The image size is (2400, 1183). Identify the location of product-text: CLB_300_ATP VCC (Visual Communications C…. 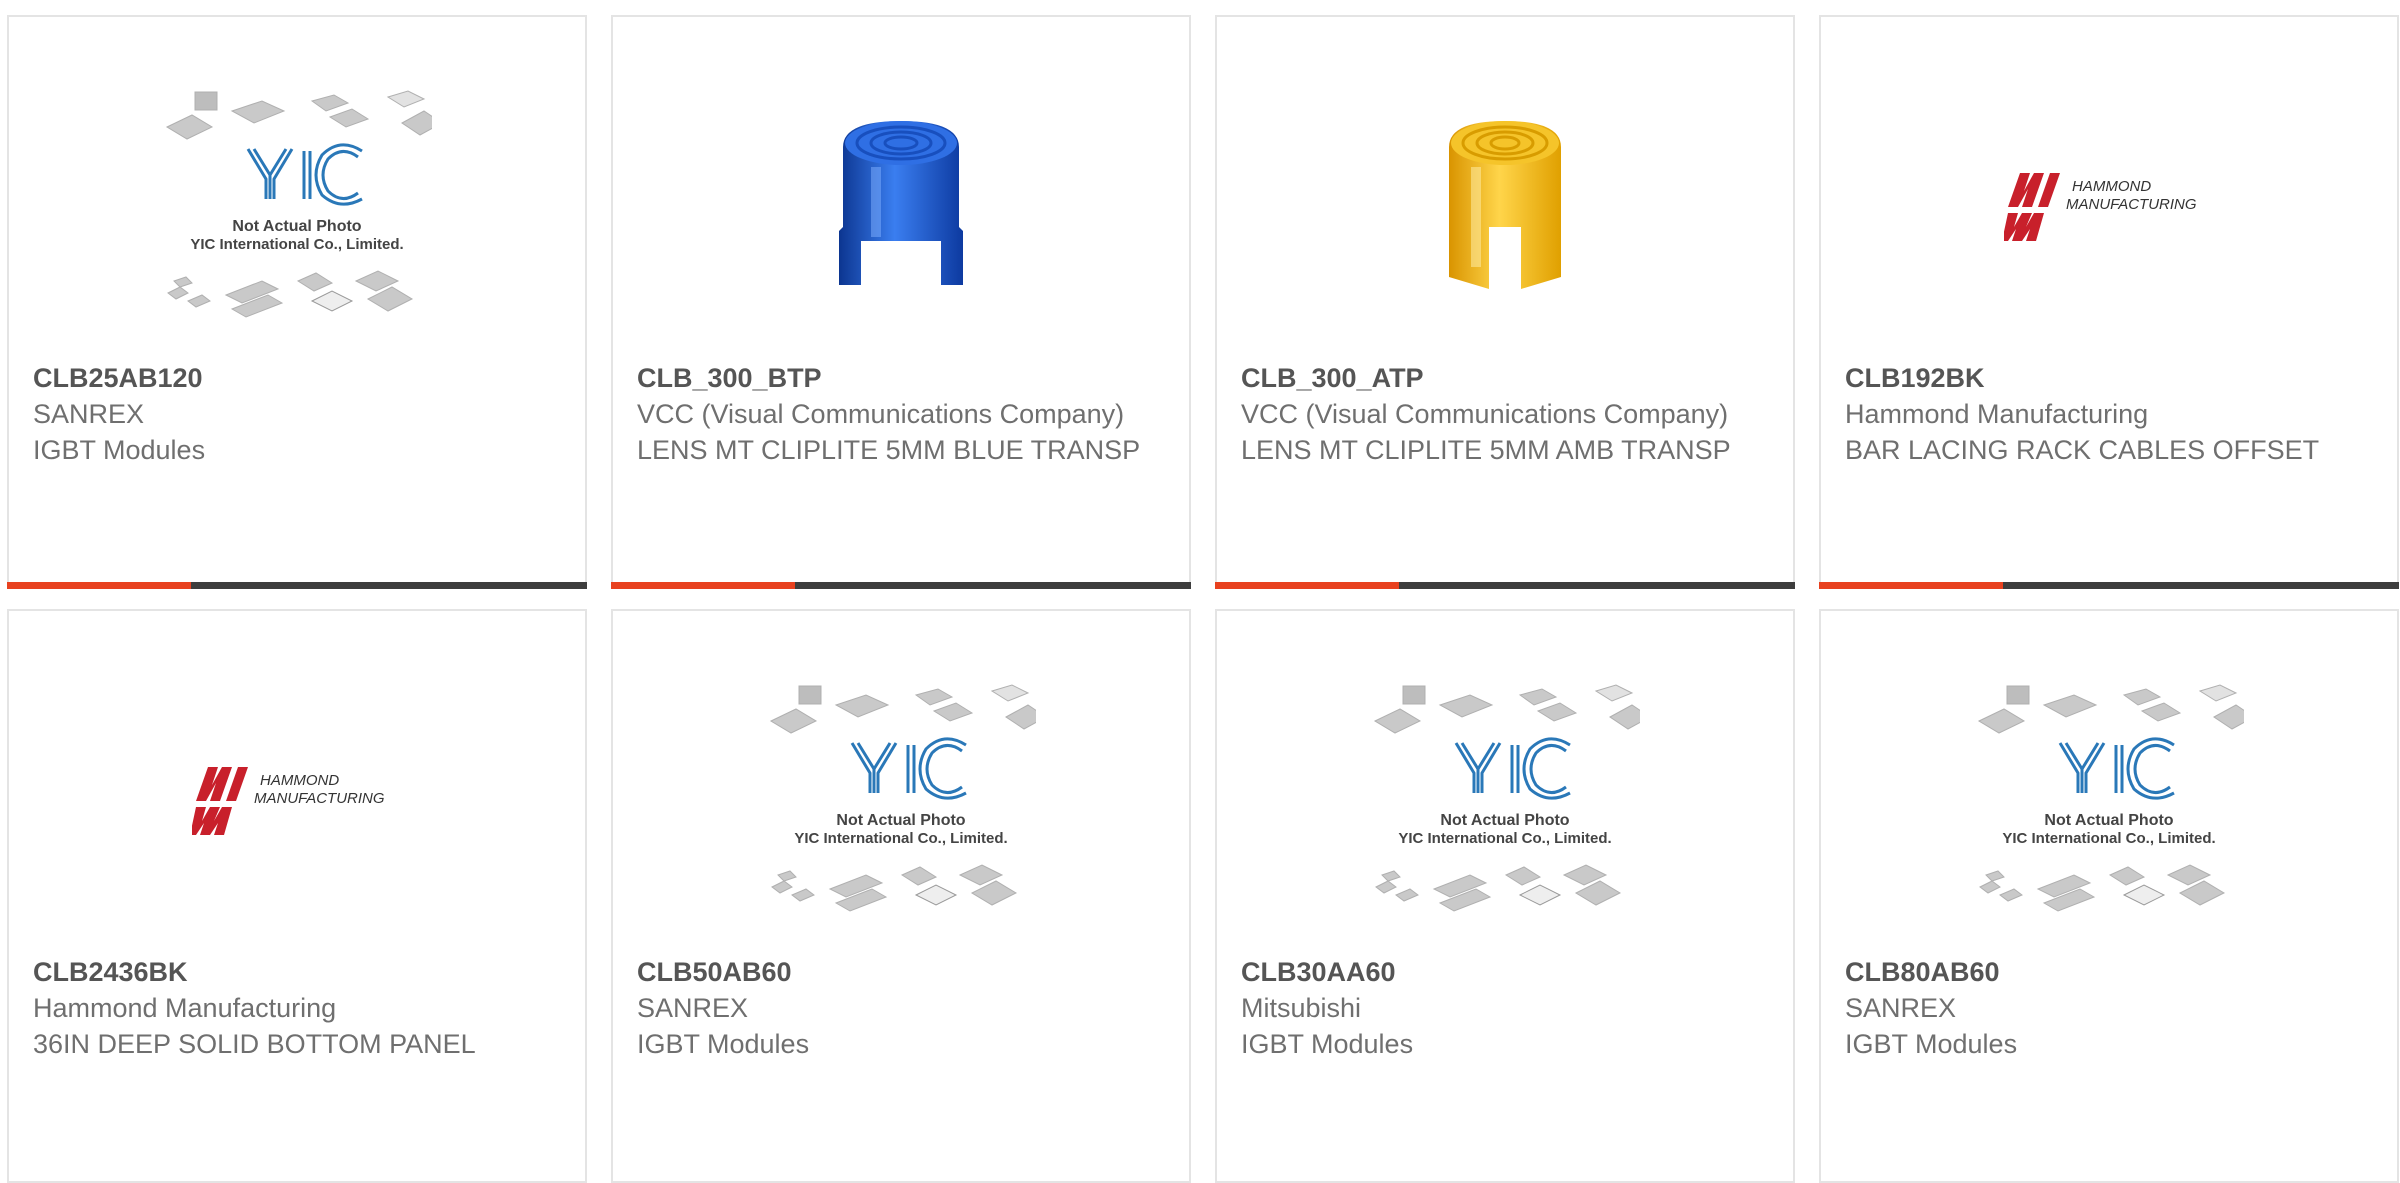
(1505, 414).